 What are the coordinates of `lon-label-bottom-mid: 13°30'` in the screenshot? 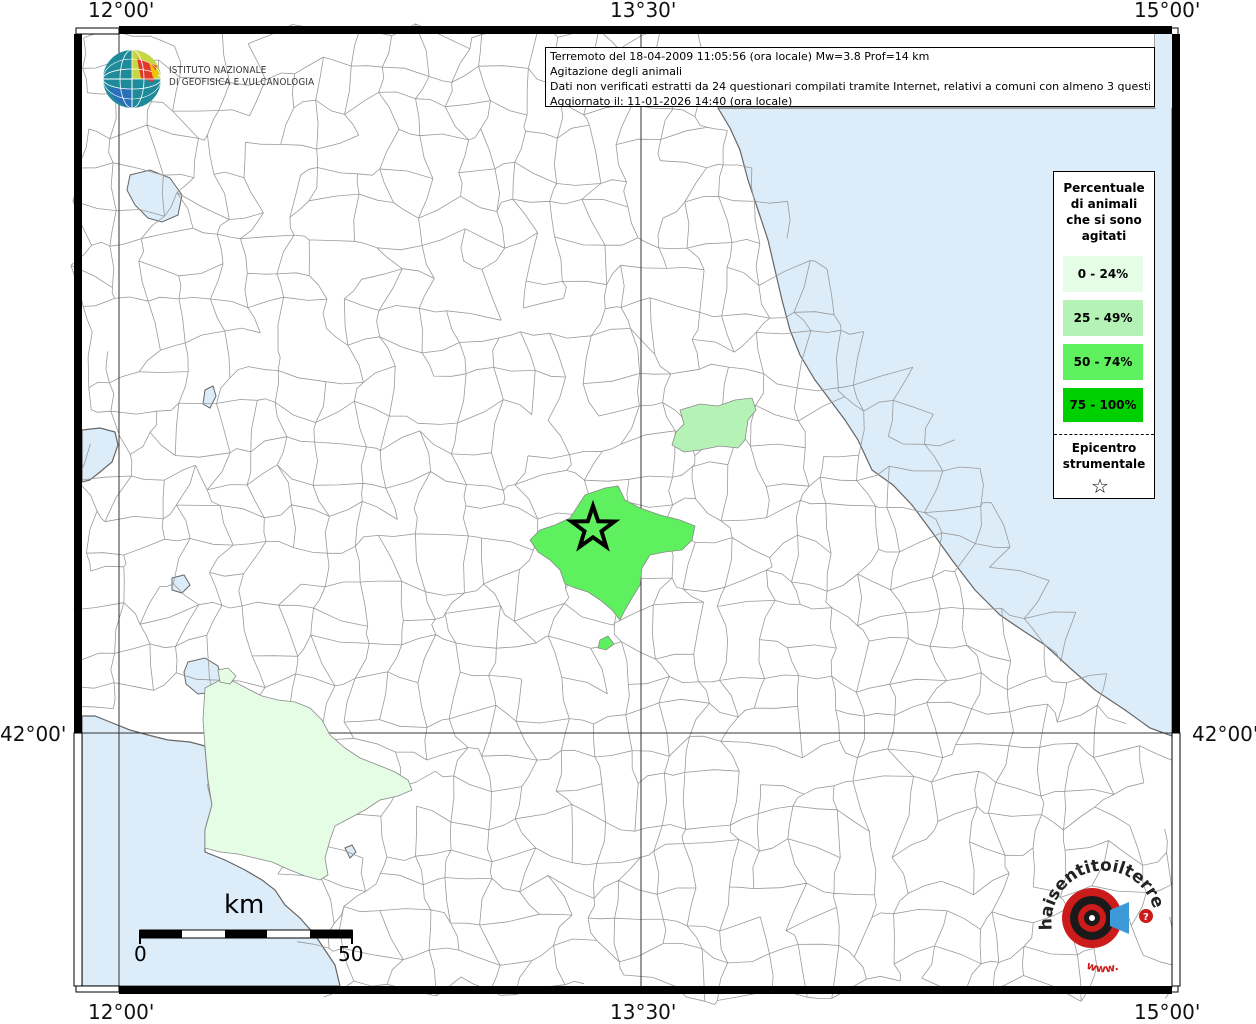 It's located at (643, 1012).